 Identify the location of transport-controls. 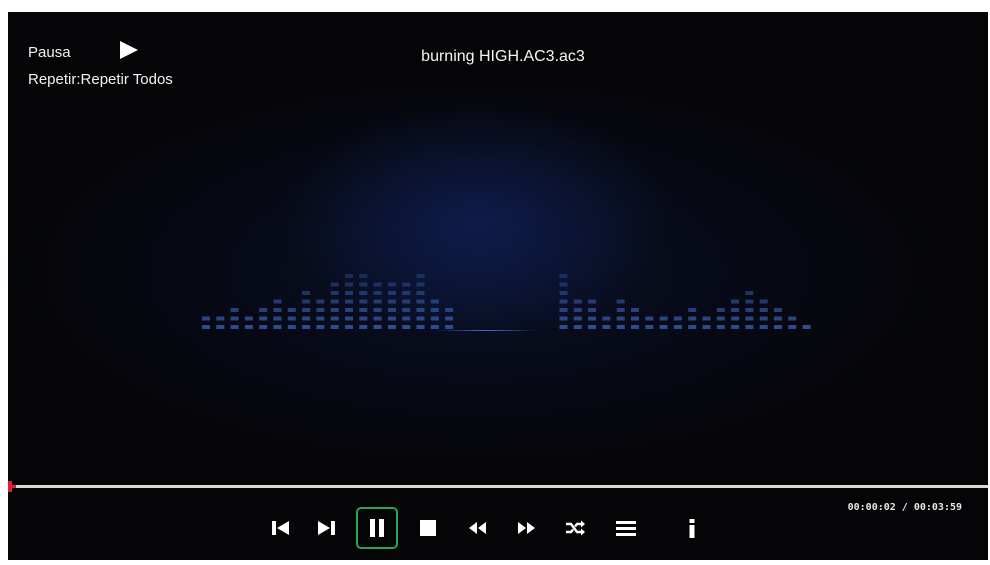
(498, 529).